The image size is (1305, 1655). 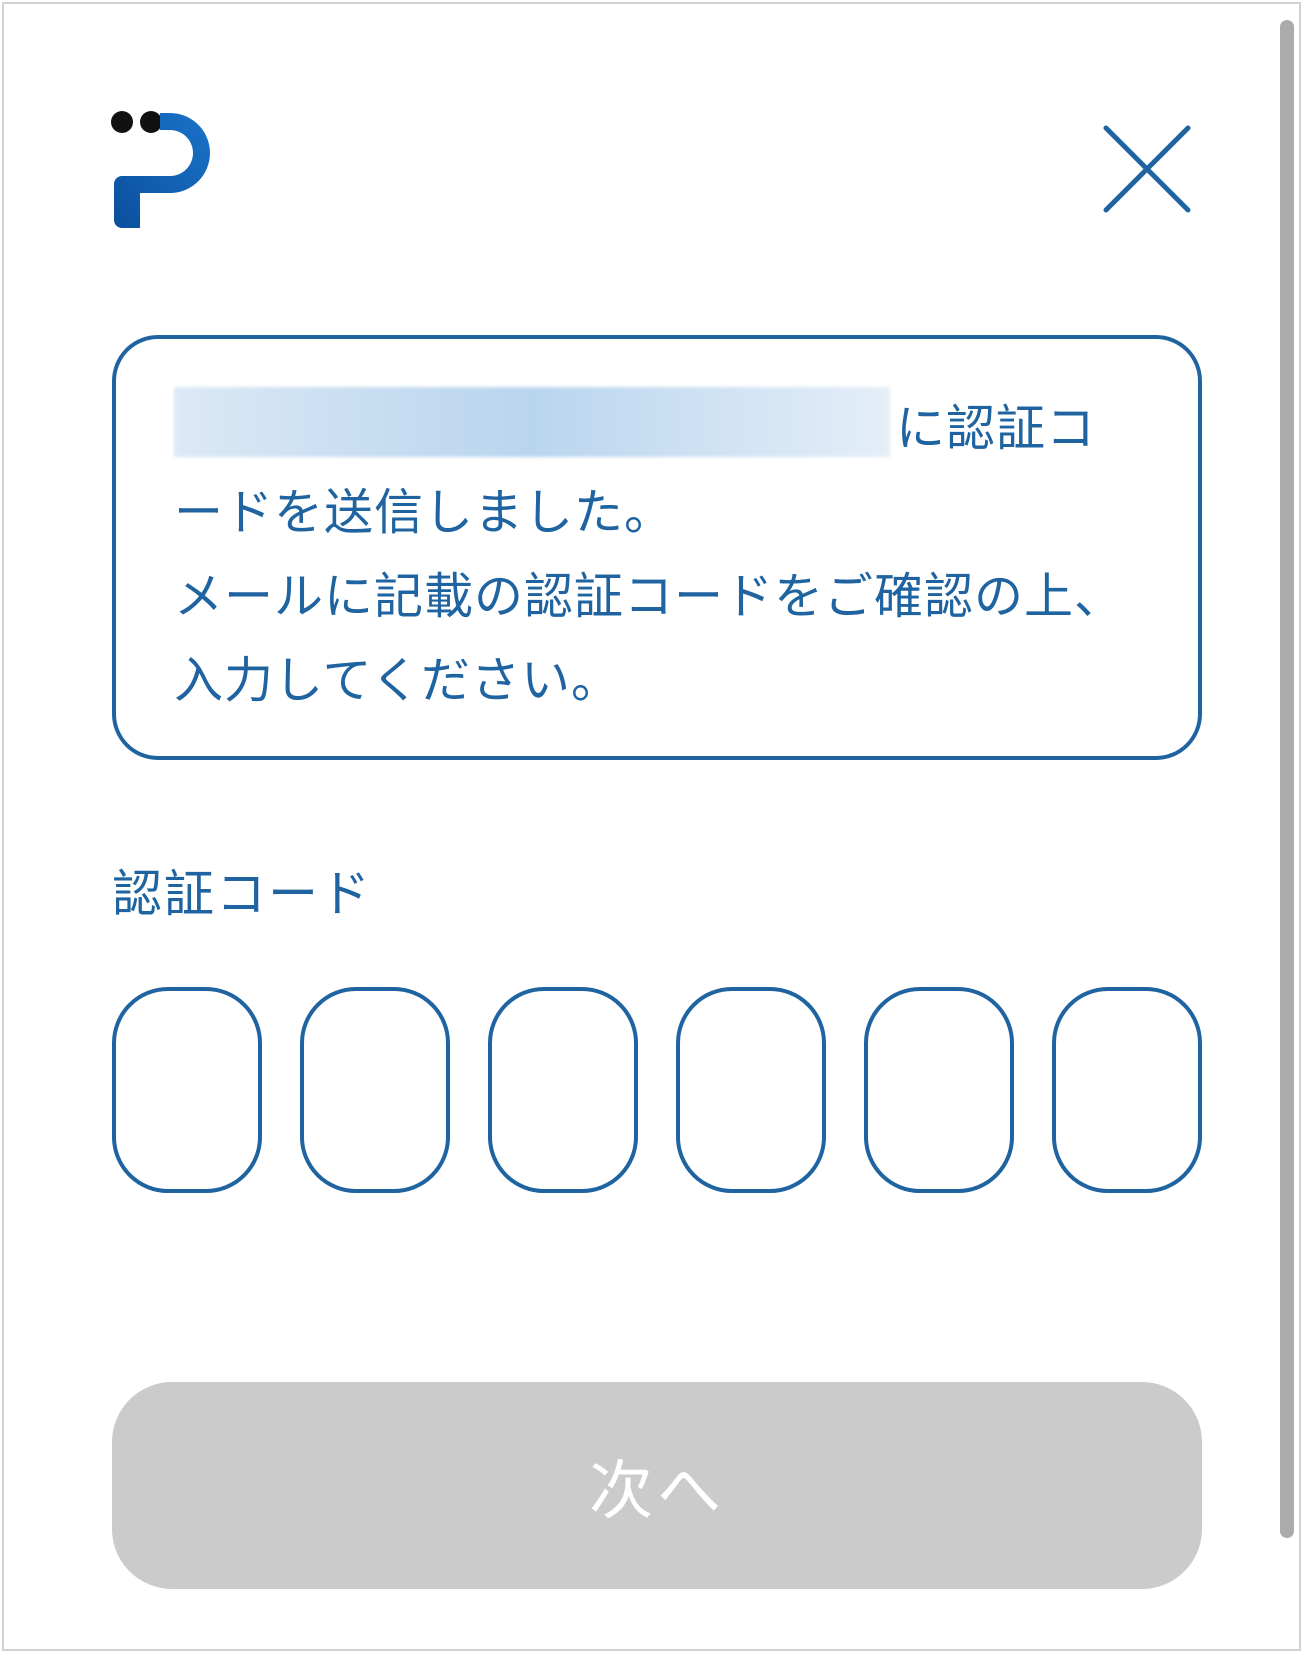 I want to click on message-line1-suffix: に認証コ, so click(x=996, y=428).